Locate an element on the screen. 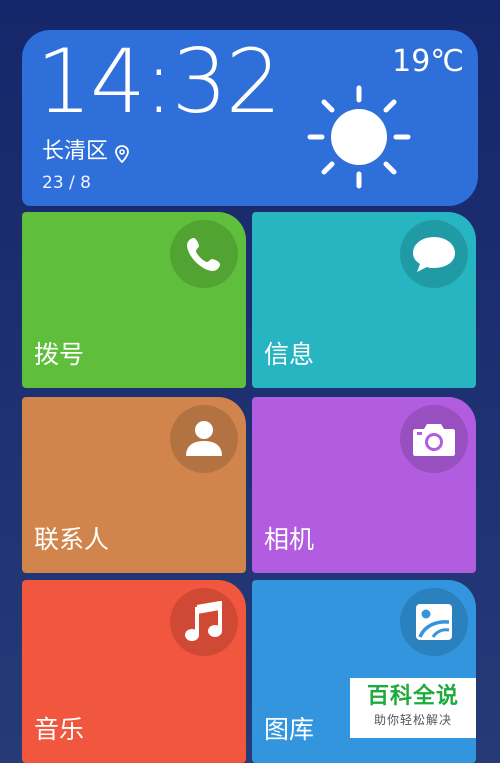 This screenshot has height=763, width=500. tile-music: 音乐 is located at coordinates (134, 671).